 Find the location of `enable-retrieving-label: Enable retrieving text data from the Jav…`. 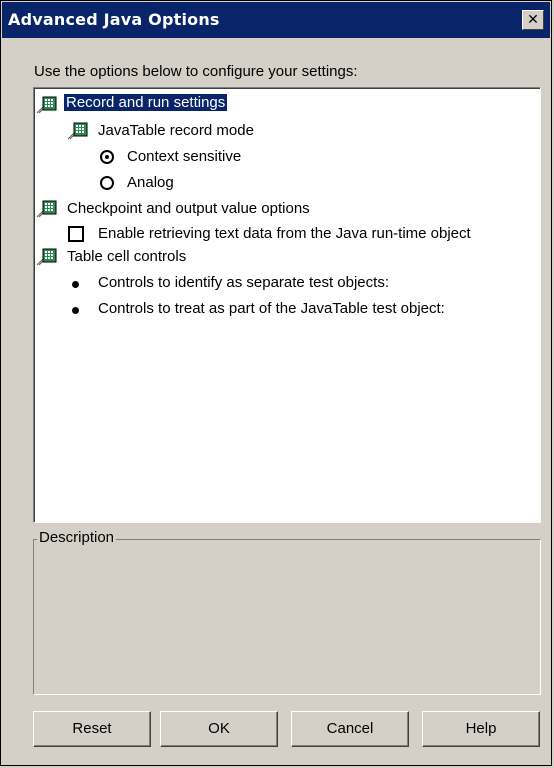

enable-retrieving-label: Enable retrieving text data from the Jav… is located at coordinates (284, 233).